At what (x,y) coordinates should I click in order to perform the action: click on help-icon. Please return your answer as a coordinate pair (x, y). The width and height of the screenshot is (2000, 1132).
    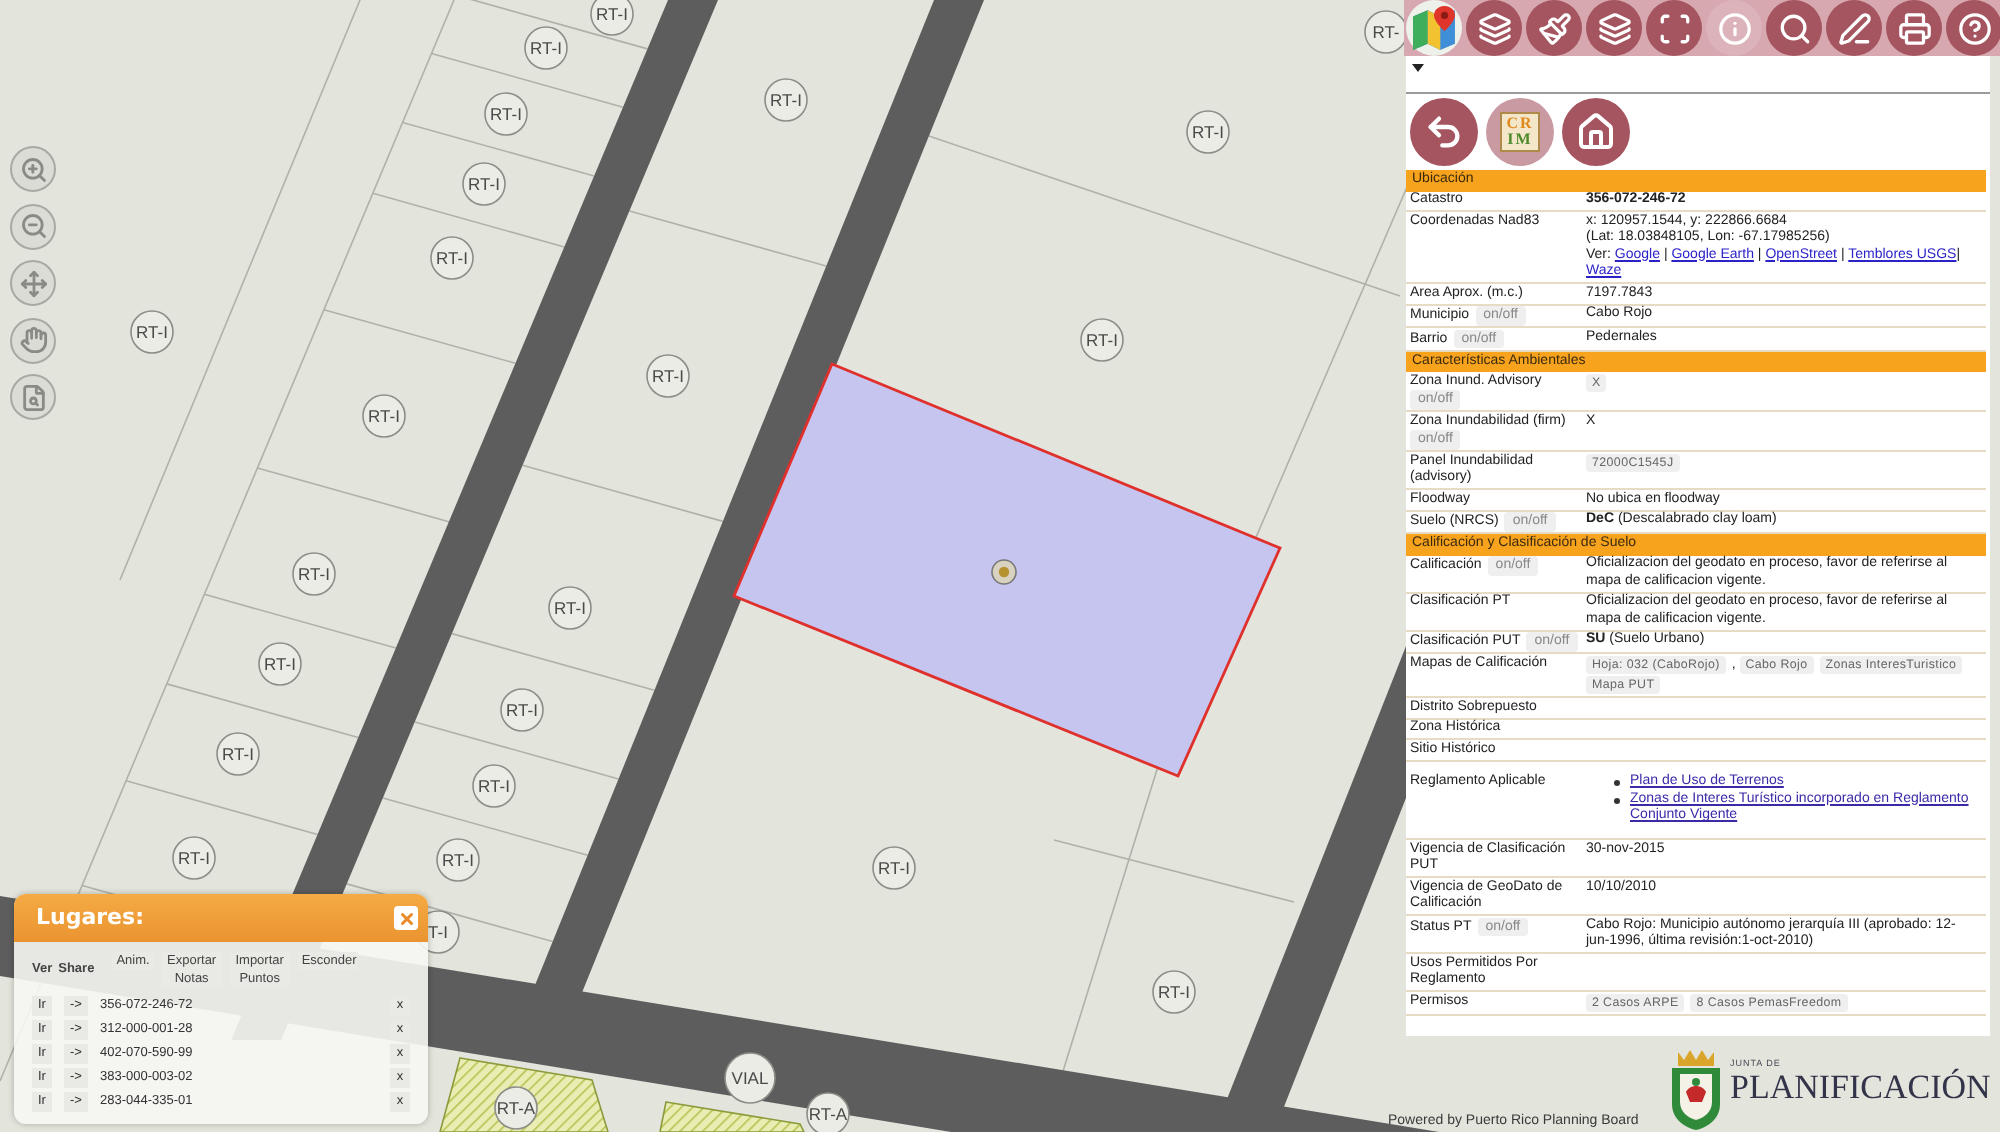
    Looking at the image, I should click on (1974, 28).